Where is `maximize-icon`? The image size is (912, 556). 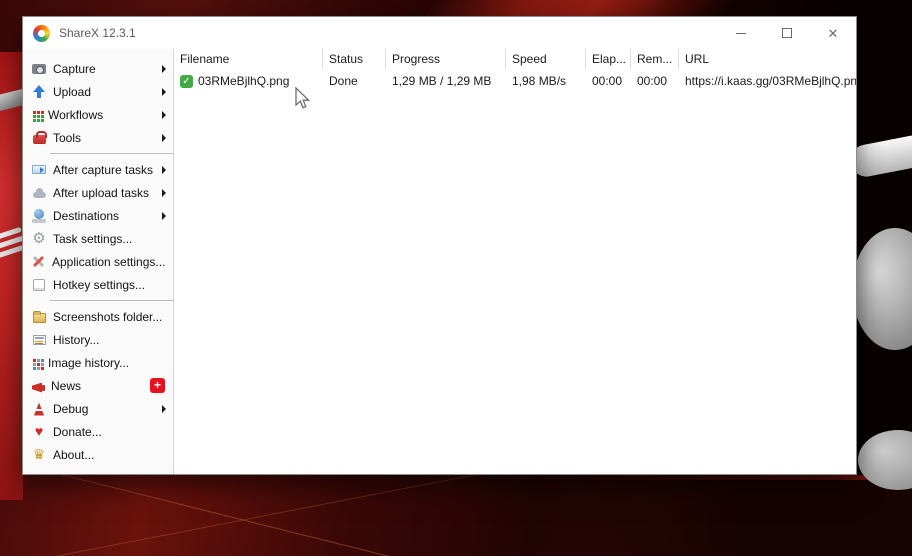 maximize-icon is located at coordinates (787, 33).